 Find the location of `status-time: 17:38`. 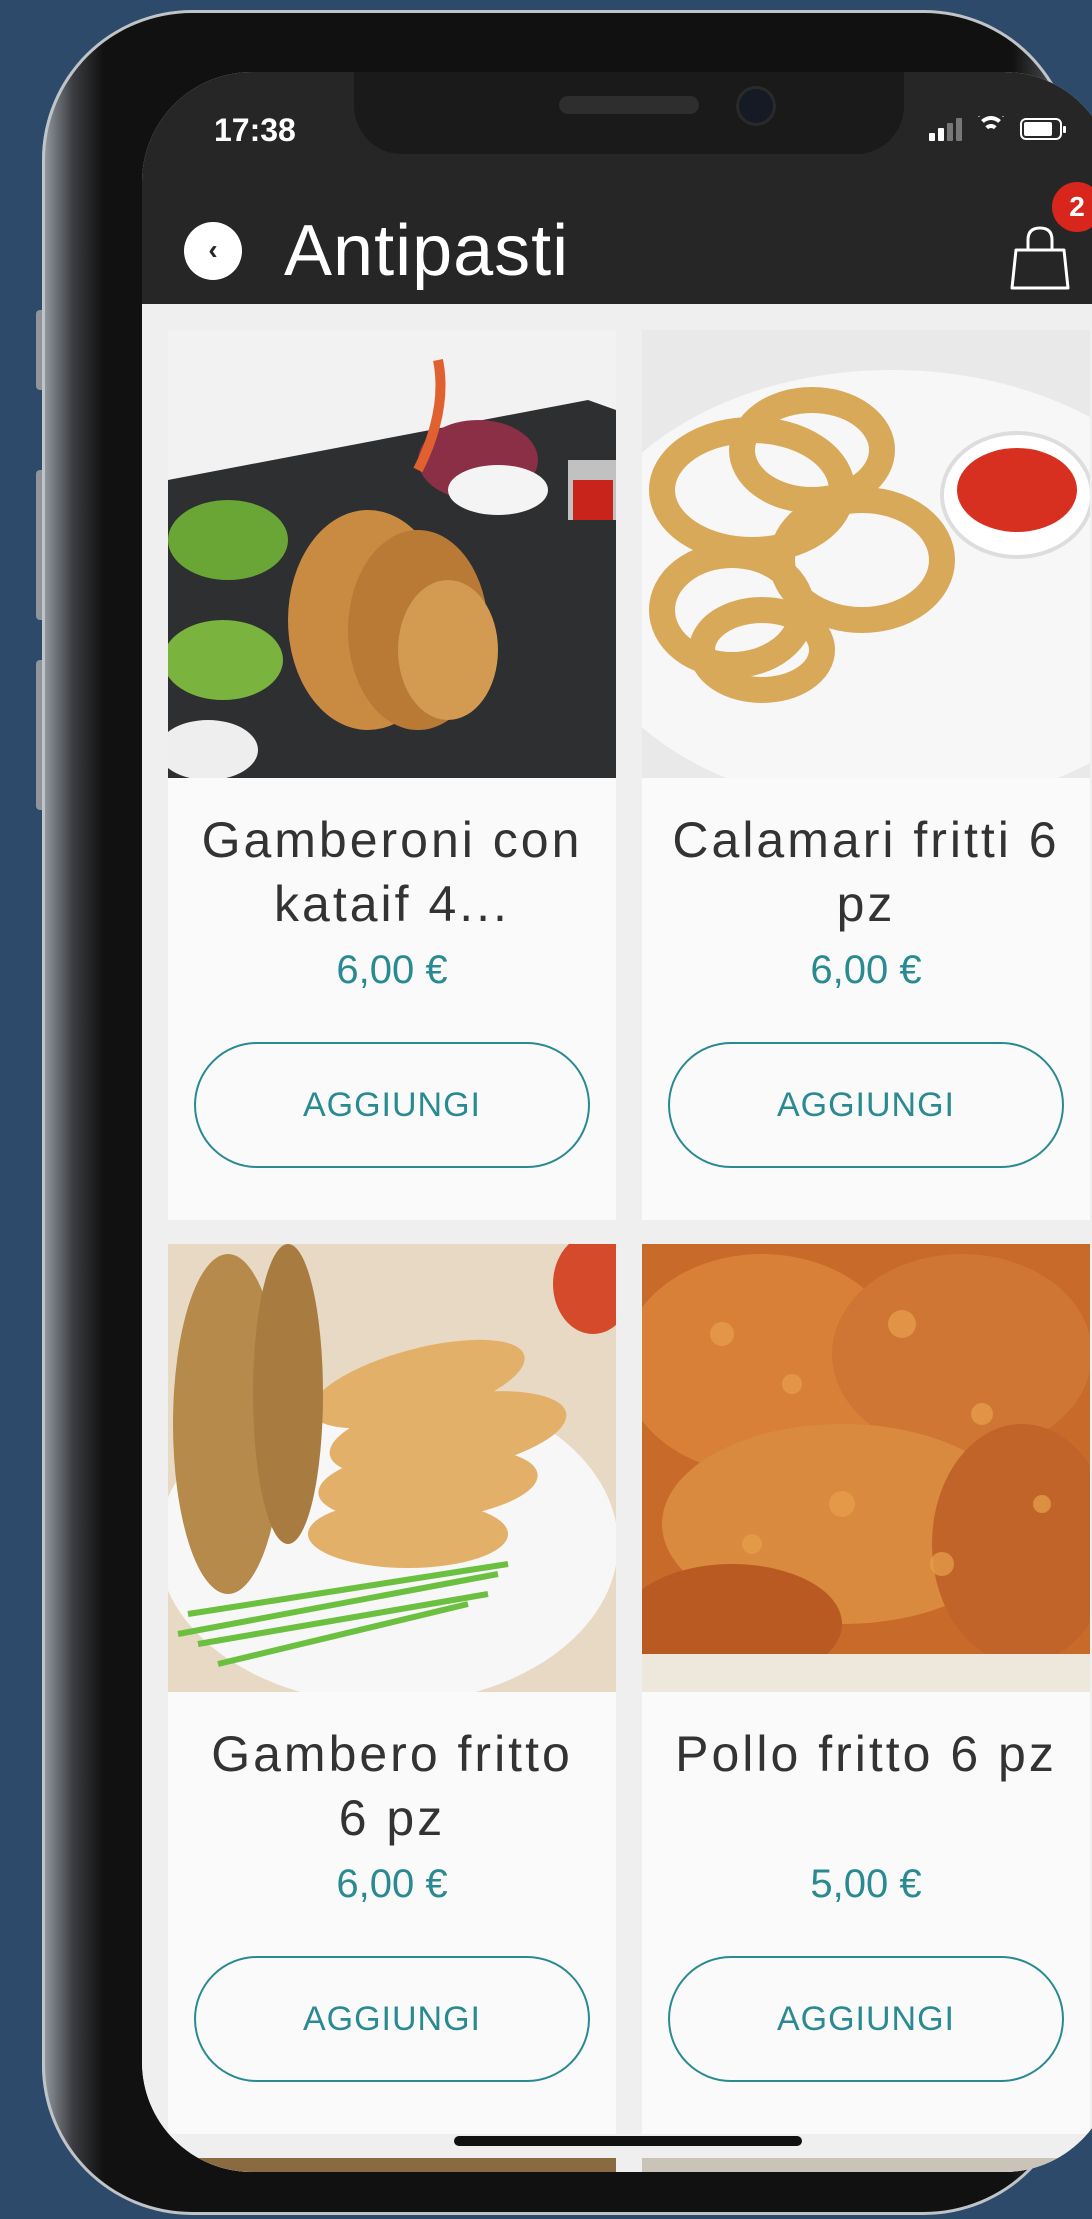

status-time: 17:38 is located at coordinates (255, 130).